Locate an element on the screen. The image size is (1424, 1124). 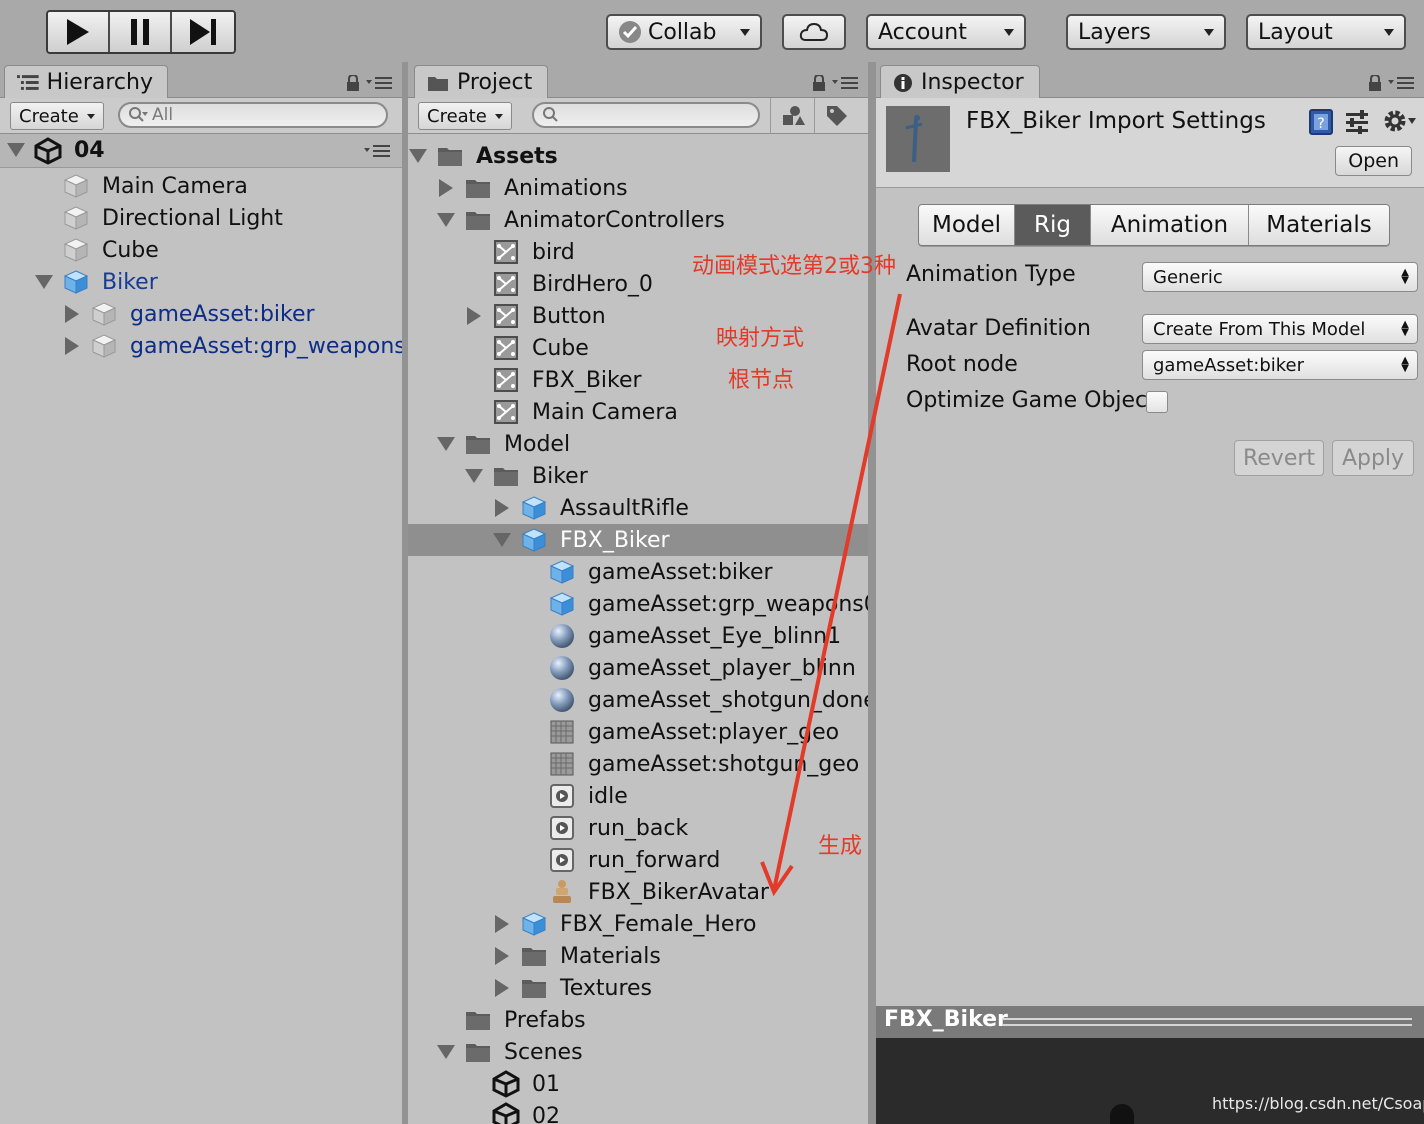
tab-label: Project is located at coordinates (495, 82).